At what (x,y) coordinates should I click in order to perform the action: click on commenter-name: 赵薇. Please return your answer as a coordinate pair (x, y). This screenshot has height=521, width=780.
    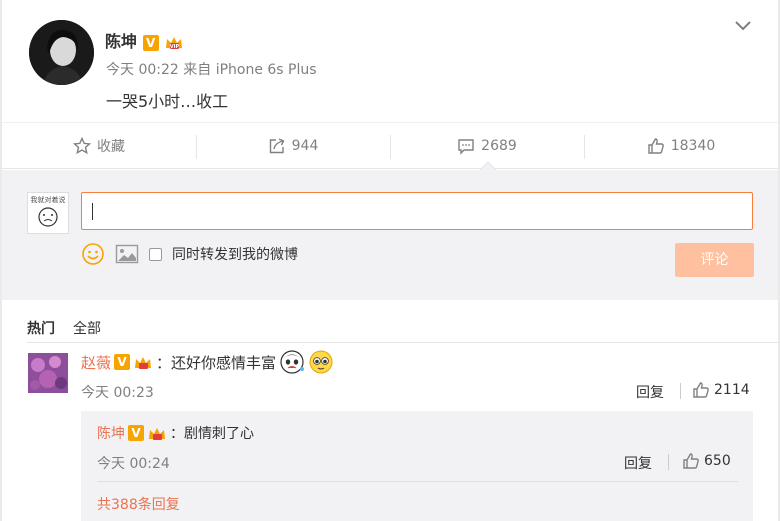
    Looking at the image, I should click on (96, 362).